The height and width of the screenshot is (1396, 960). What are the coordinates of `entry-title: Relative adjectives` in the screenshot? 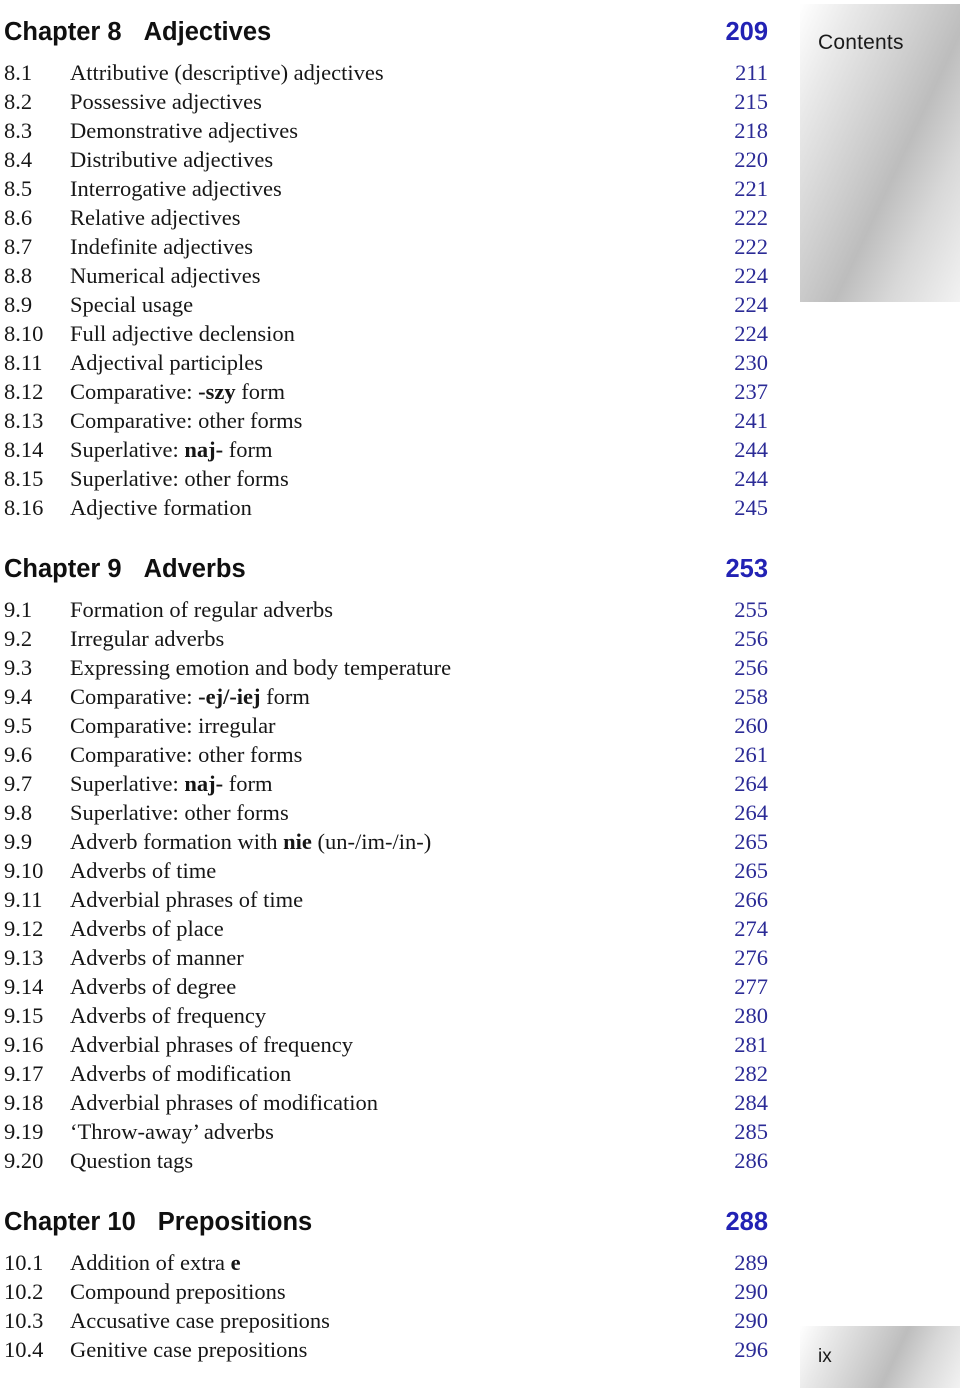 It's located at (155, 217).